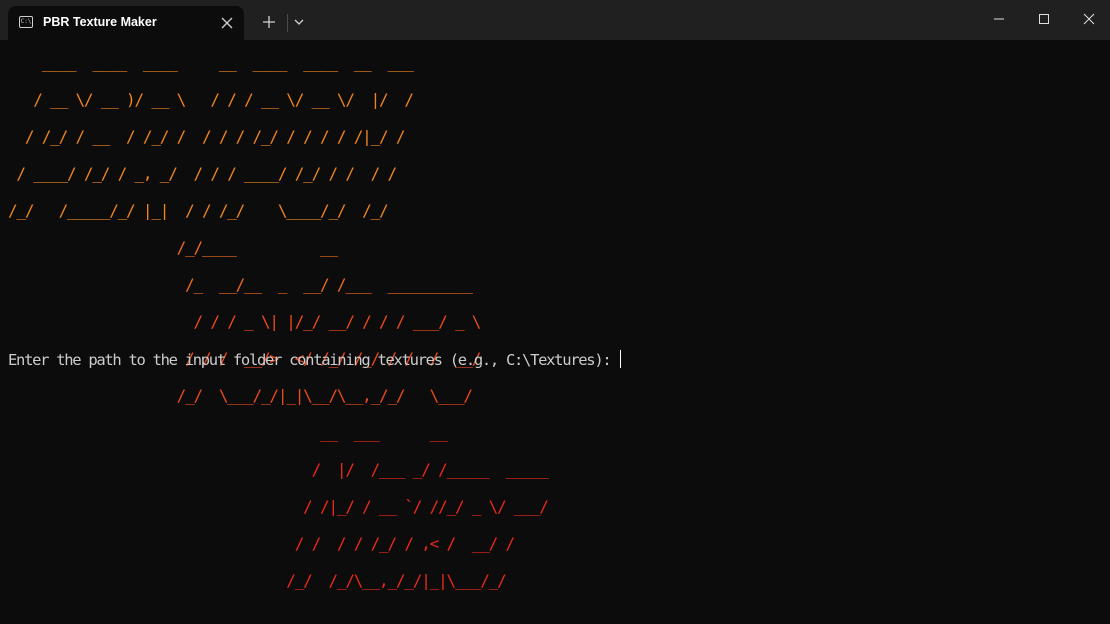 The image size is (1110, 624). I want to click on minimize-icon, so click(999, 19).